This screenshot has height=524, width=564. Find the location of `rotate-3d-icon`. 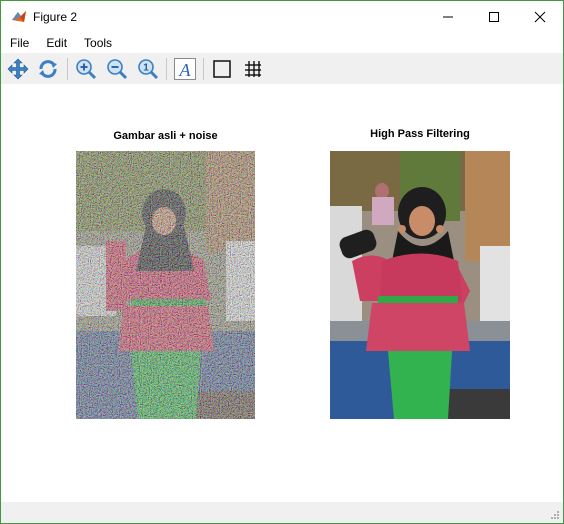

rotate-3d-icon is located at coordinates (48, 69).